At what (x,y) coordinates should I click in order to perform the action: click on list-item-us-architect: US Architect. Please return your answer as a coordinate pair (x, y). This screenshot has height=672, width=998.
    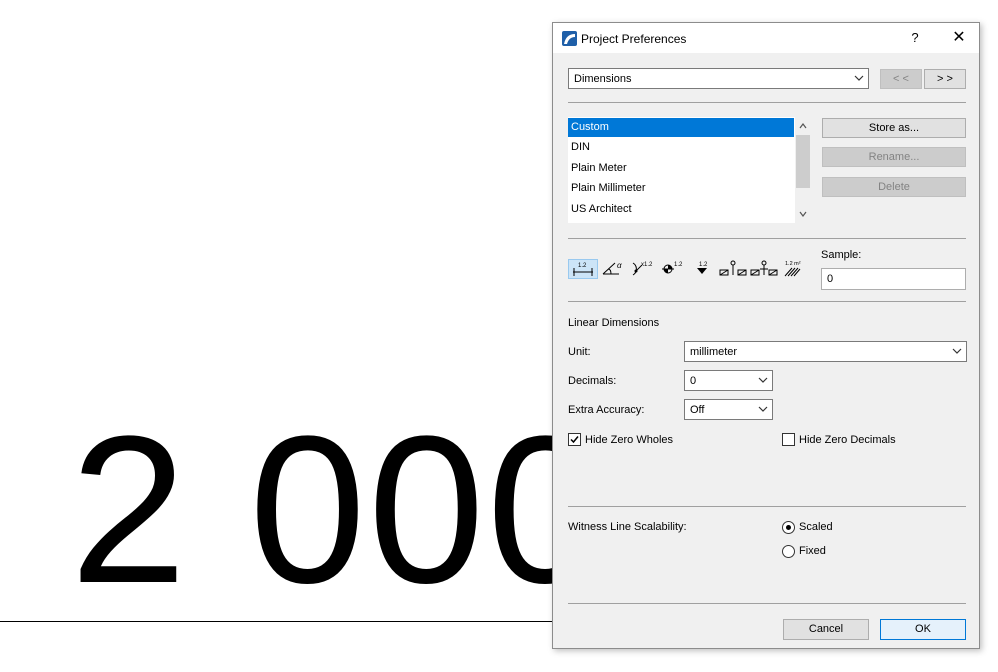
    Looking at the image, I should click on (681, 209).